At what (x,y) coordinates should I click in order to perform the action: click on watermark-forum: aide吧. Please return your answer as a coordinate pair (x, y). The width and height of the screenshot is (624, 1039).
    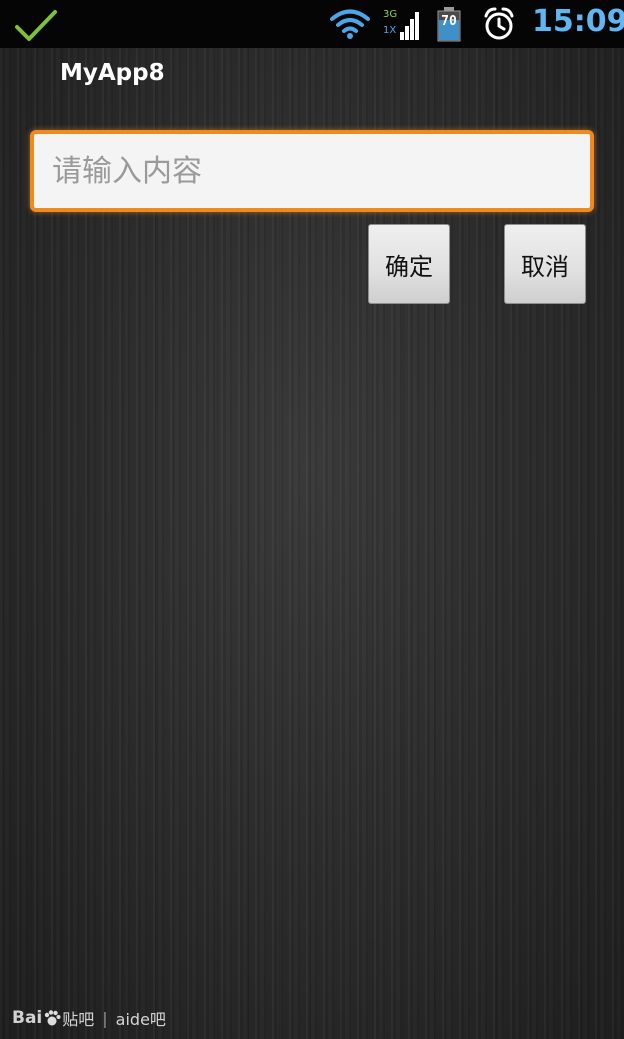
    Looking at the image, I should click on (140, 1019).